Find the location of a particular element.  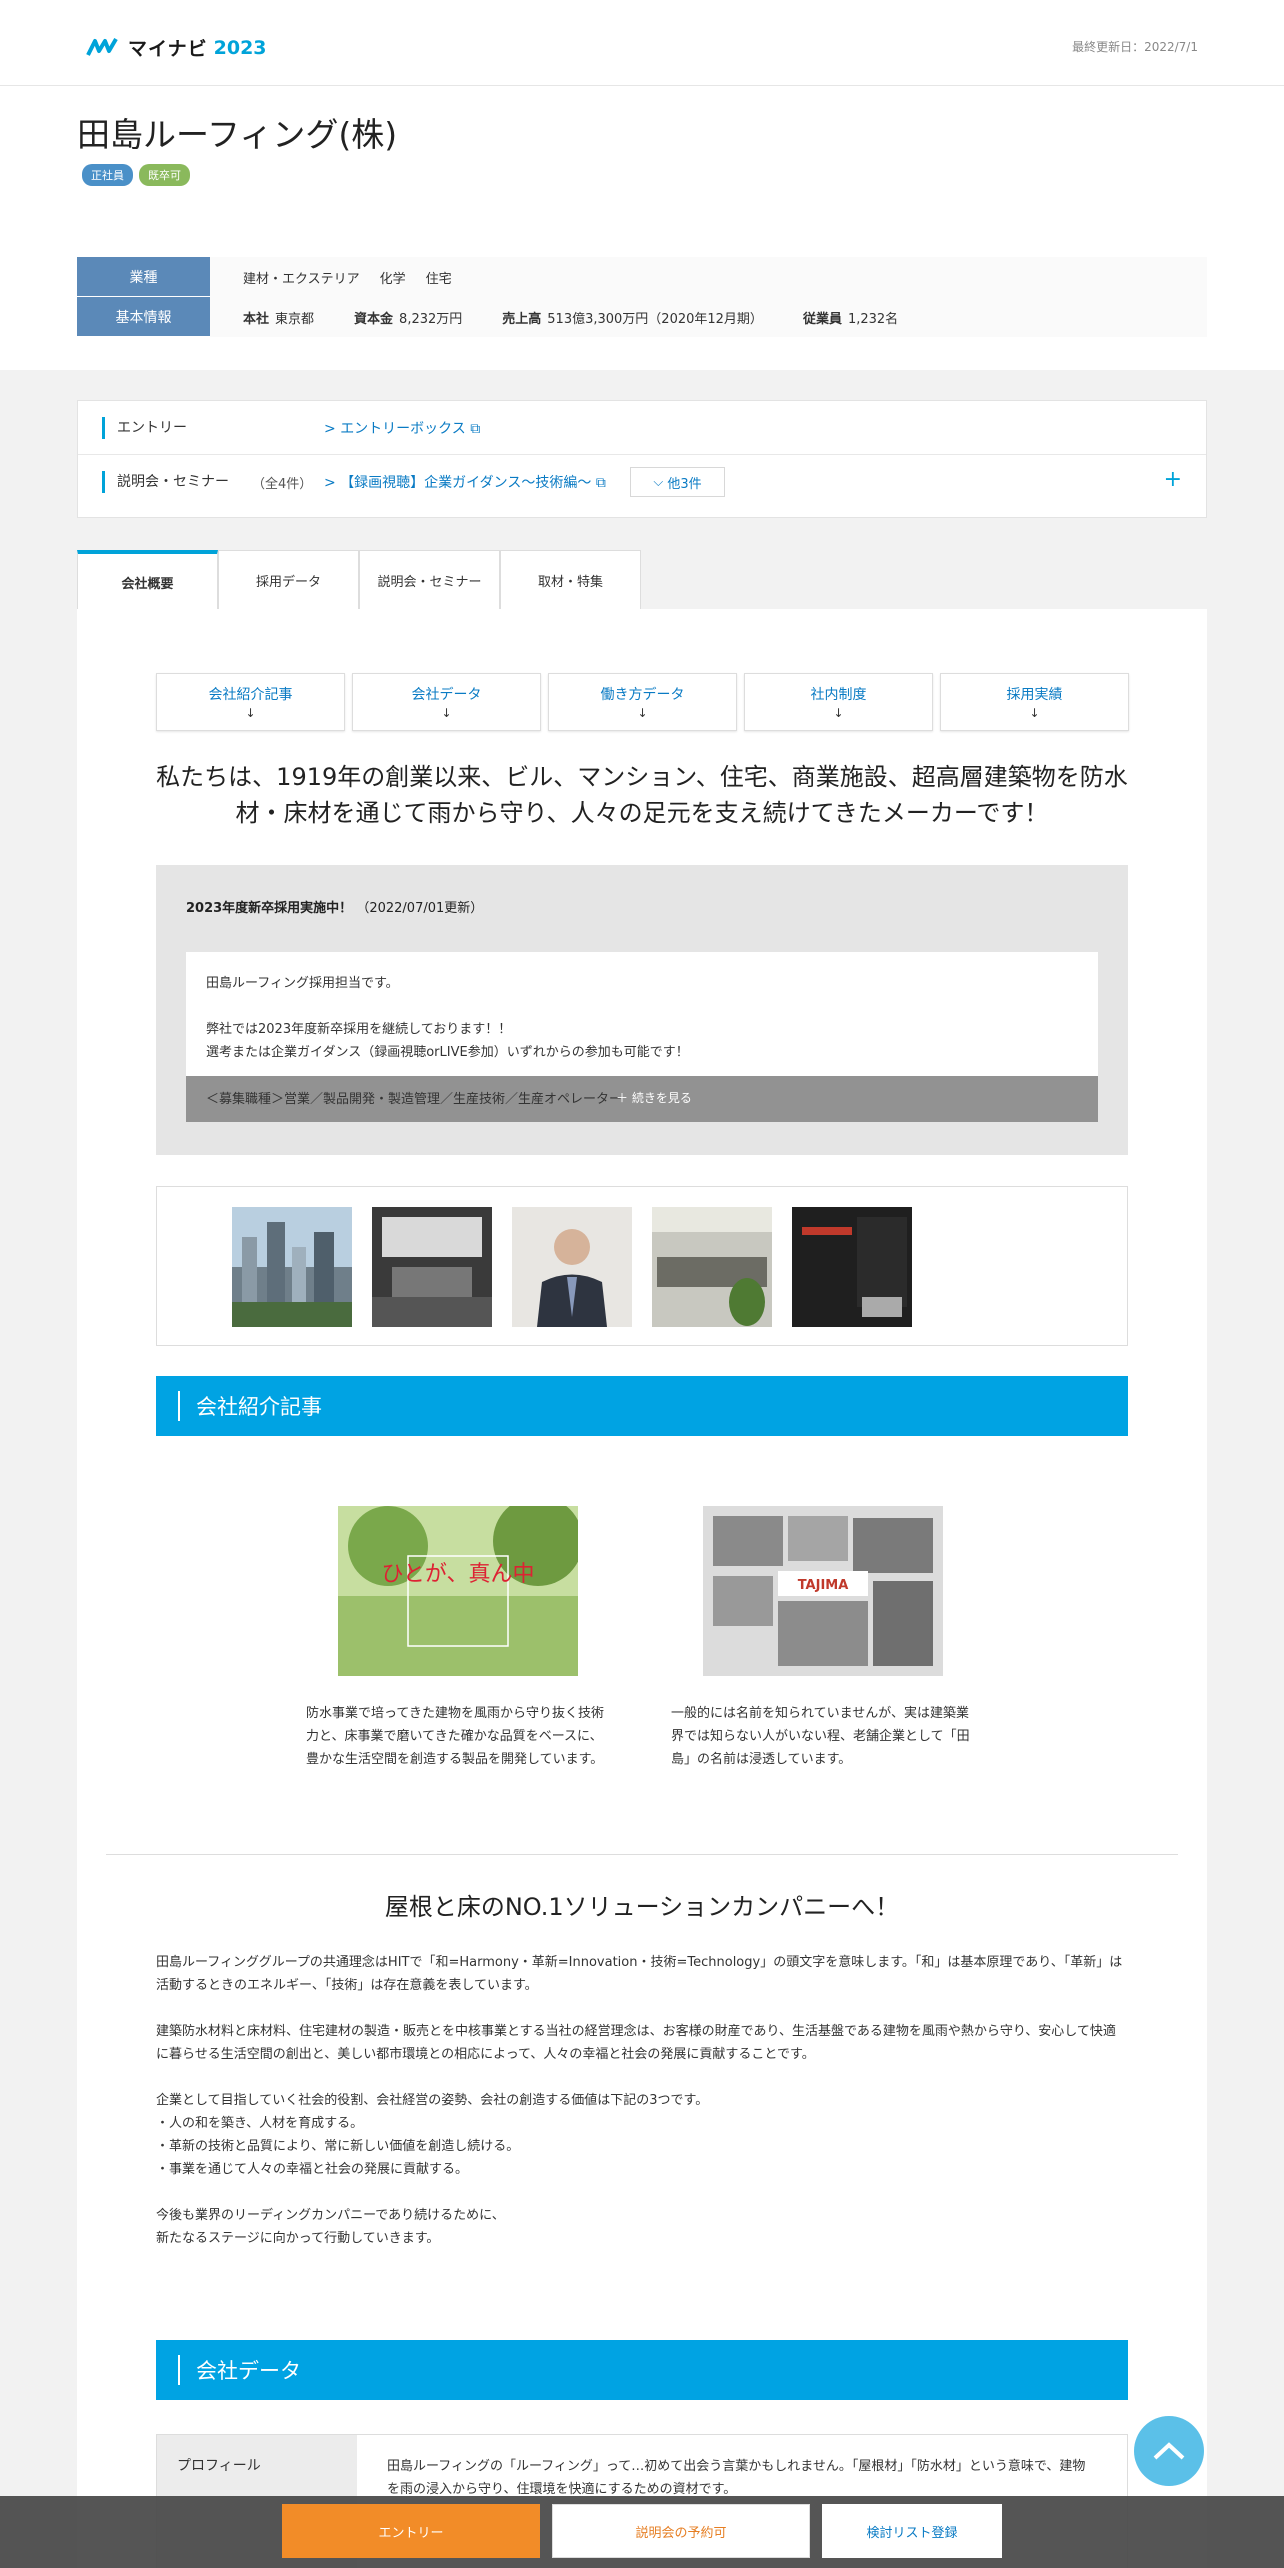

tab-recruitment-data: 採用データ is located at coordinates (288, 580).